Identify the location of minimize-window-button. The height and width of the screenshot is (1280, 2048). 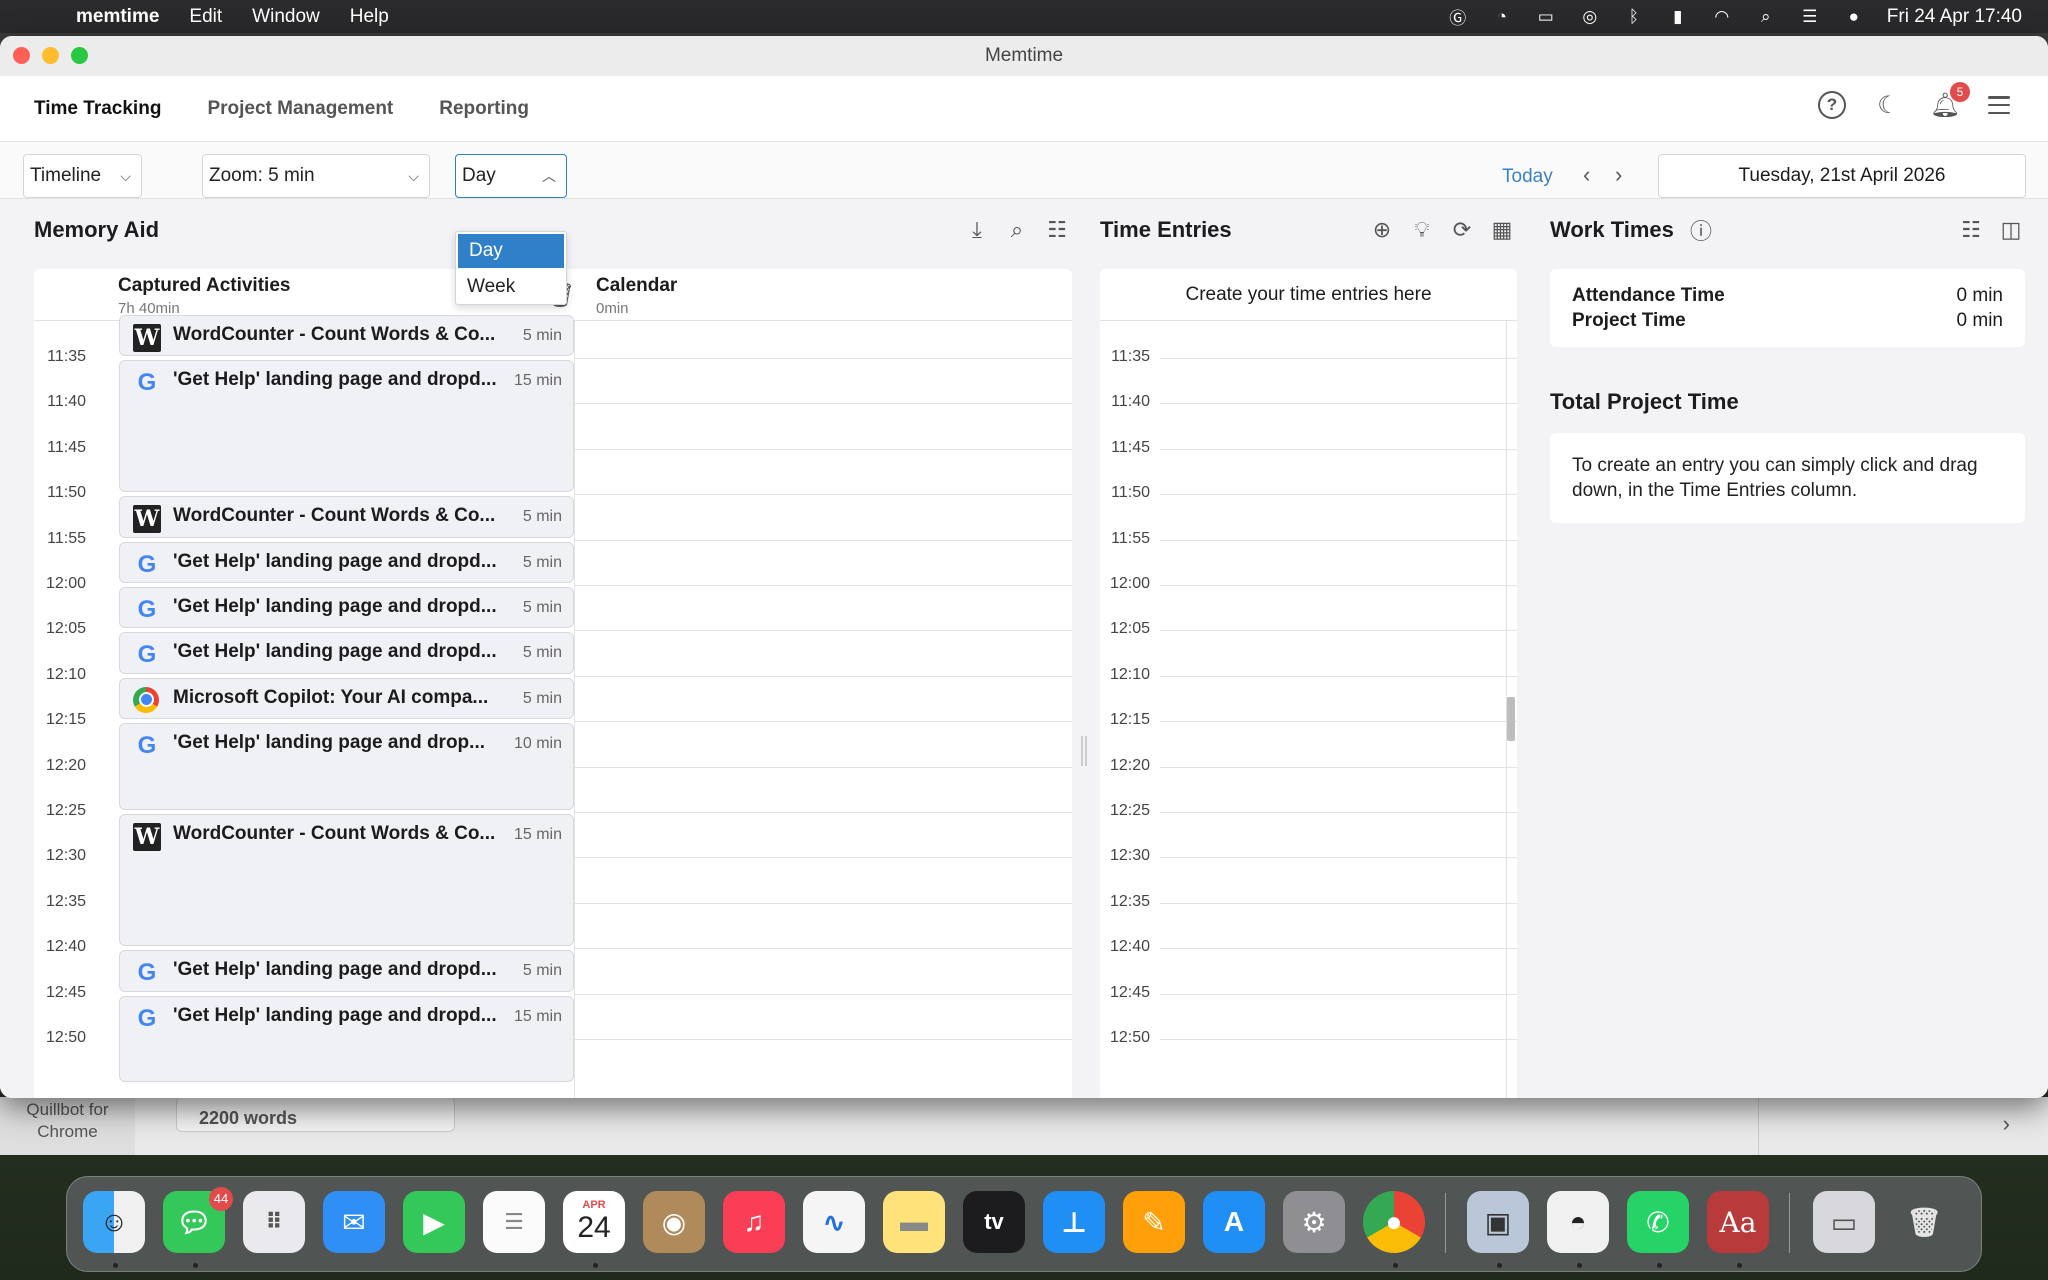
(50, 55).